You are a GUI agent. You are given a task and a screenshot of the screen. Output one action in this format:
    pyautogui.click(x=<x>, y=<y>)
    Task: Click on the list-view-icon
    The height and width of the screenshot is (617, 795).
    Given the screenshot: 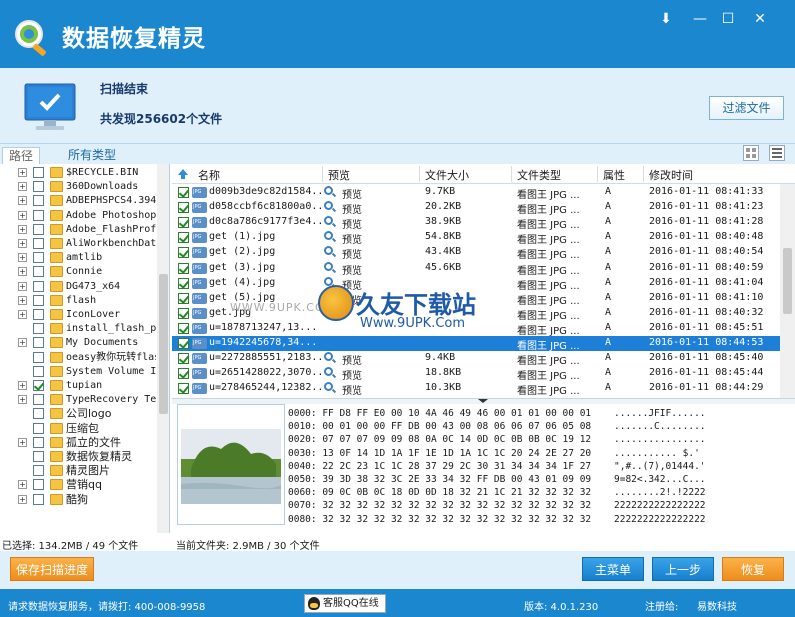 What is the action you would take?
    pyautogui.click(x=777, y=153)
    